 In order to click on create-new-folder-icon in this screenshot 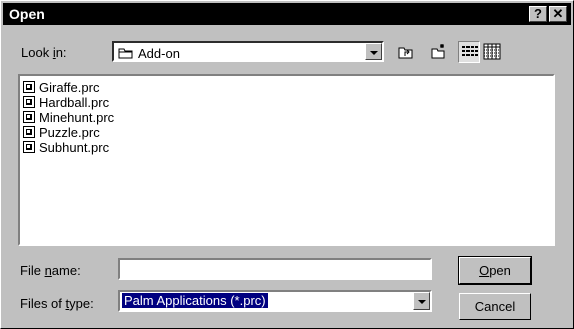, I will do `click(438, 51)`.